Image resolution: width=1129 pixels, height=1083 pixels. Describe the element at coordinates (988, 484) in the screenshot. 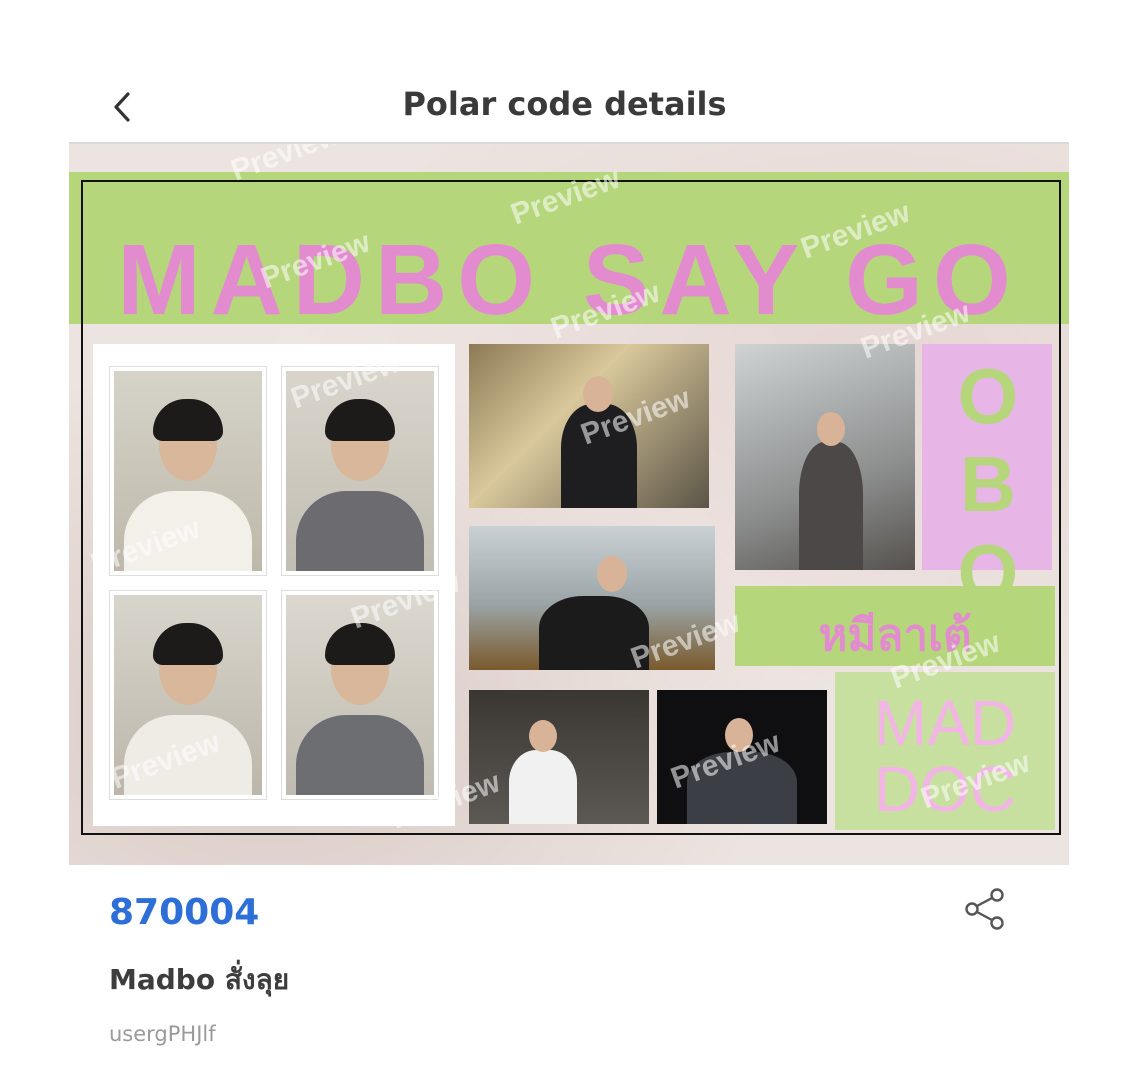

I see `obo-text: OBO` at that location.